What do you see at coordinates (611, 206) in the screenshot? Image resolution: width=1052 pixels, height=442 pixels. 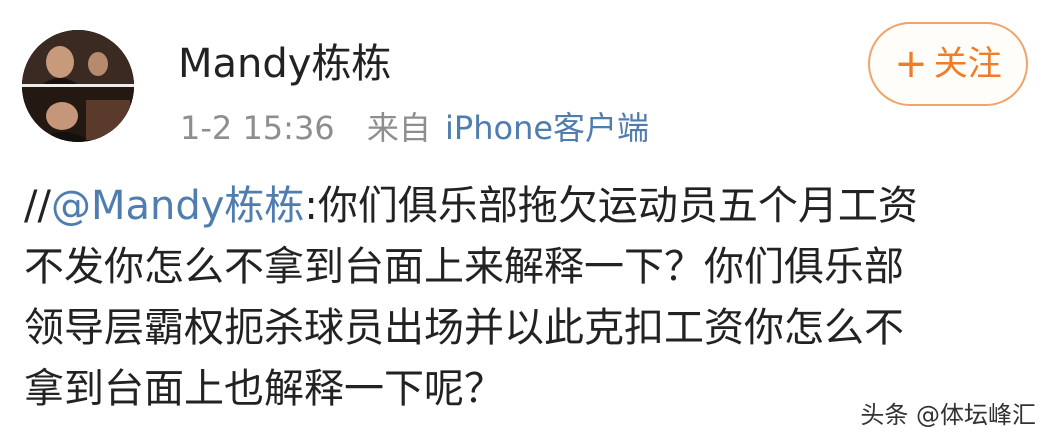 I see `body-text-line-1: :你们俱乐部拖欠运动员五个月工资` at bounding box center [611, 206].